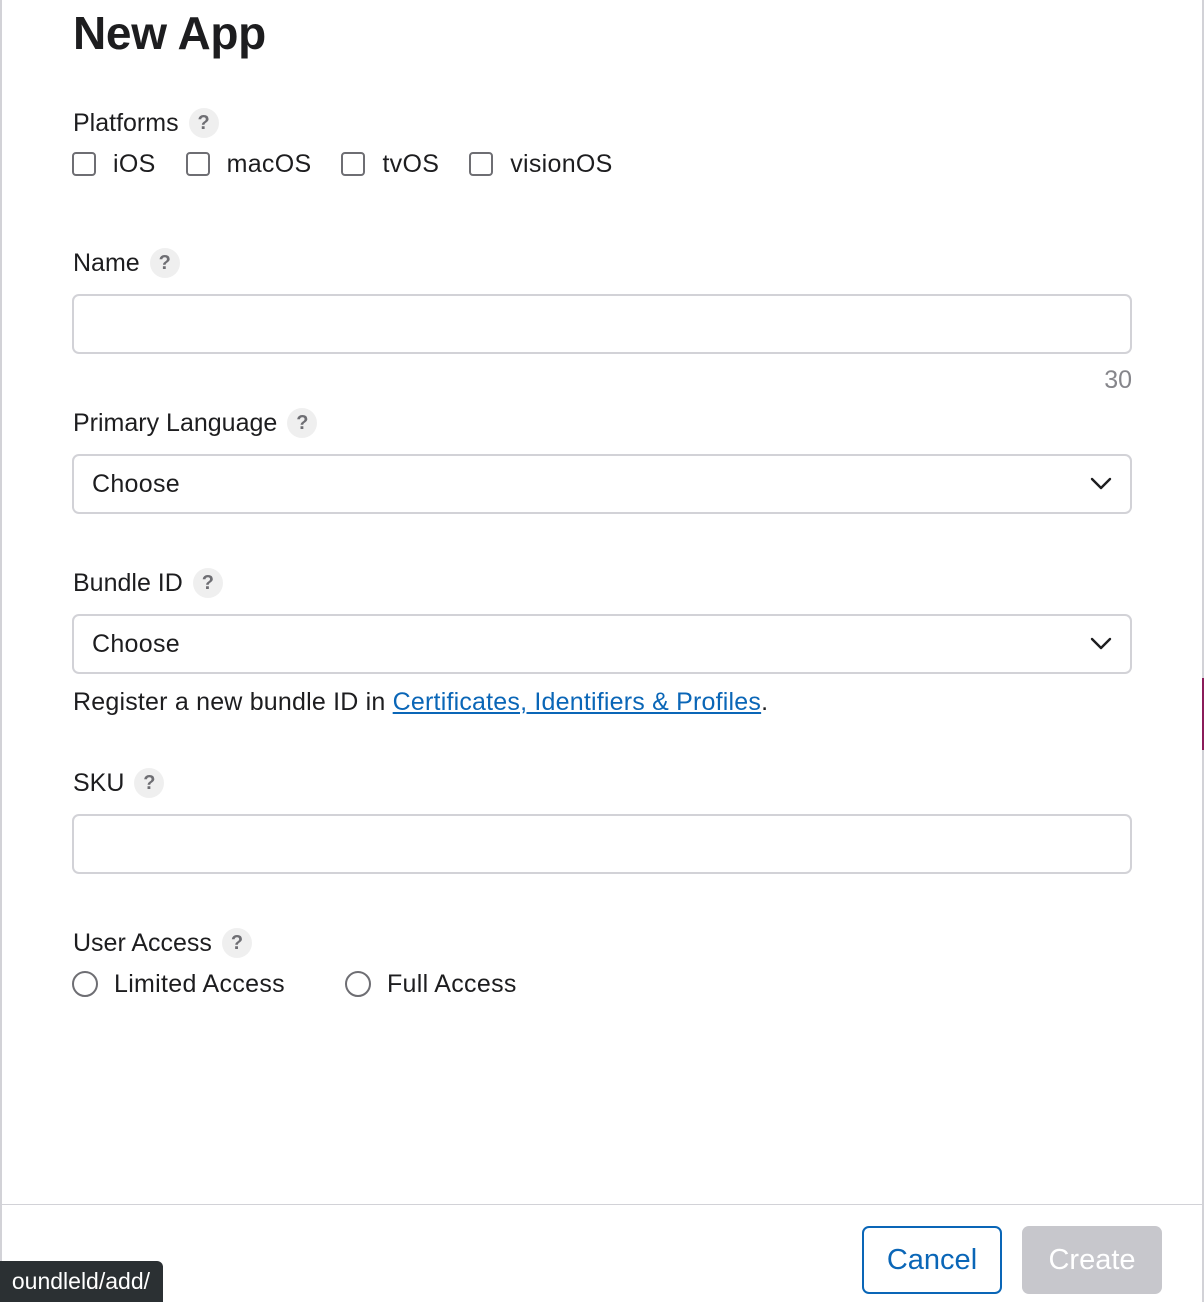 Image resolution: width=1204 pixels, height=1302 pixels. Describe the element at coordinates (149, 783) in the screenshot. I see `sku-help-icon: ?` at that location.